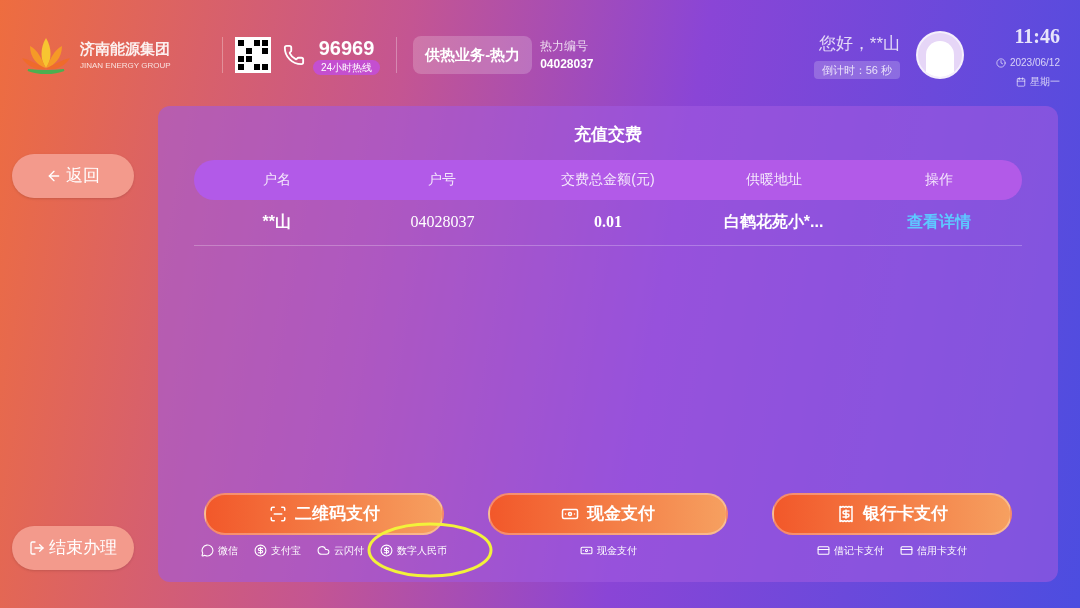  Describe the element at coordinates (73, 548) in the screenshot. I see `end-button: 结束办理` at that location.